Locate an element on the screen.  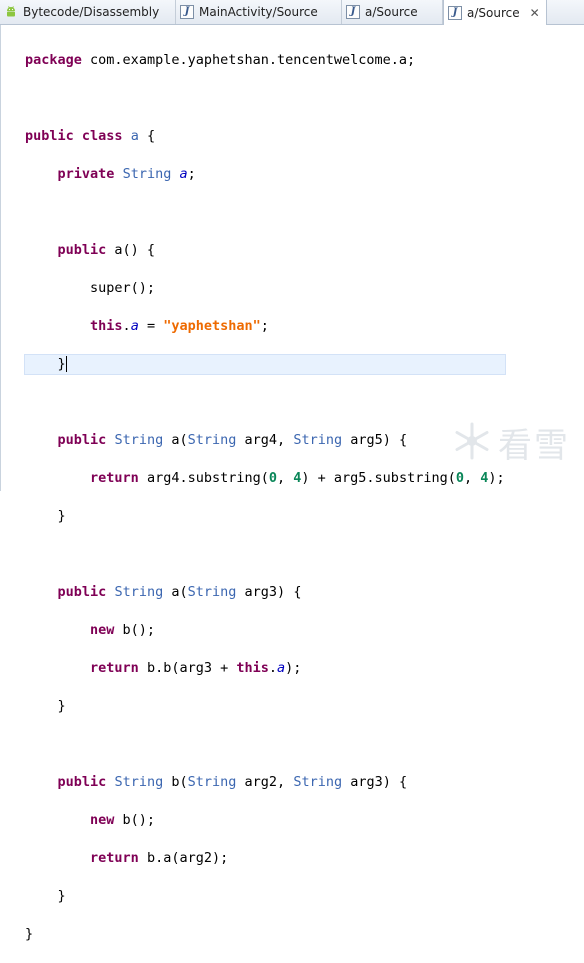
code-line: private String a; is located at coordinates (265, 174).